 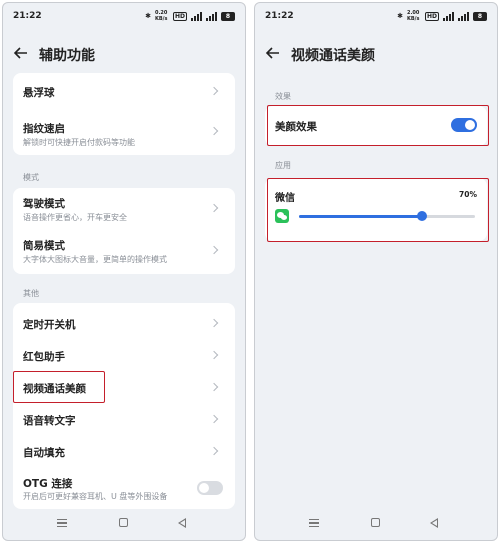 I want to click on page-title: 视频通话美颜, so click(x=333, y=56).